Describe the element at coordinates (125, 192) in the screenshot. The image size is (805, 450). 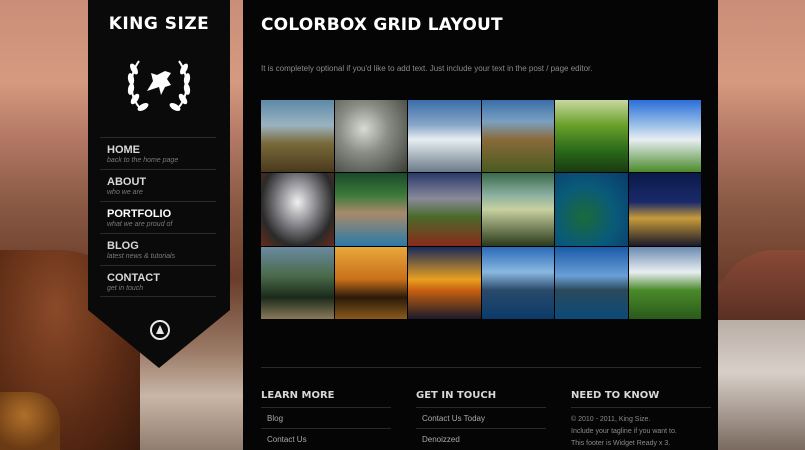
I see `nav-subtitle: who we are` at that location.